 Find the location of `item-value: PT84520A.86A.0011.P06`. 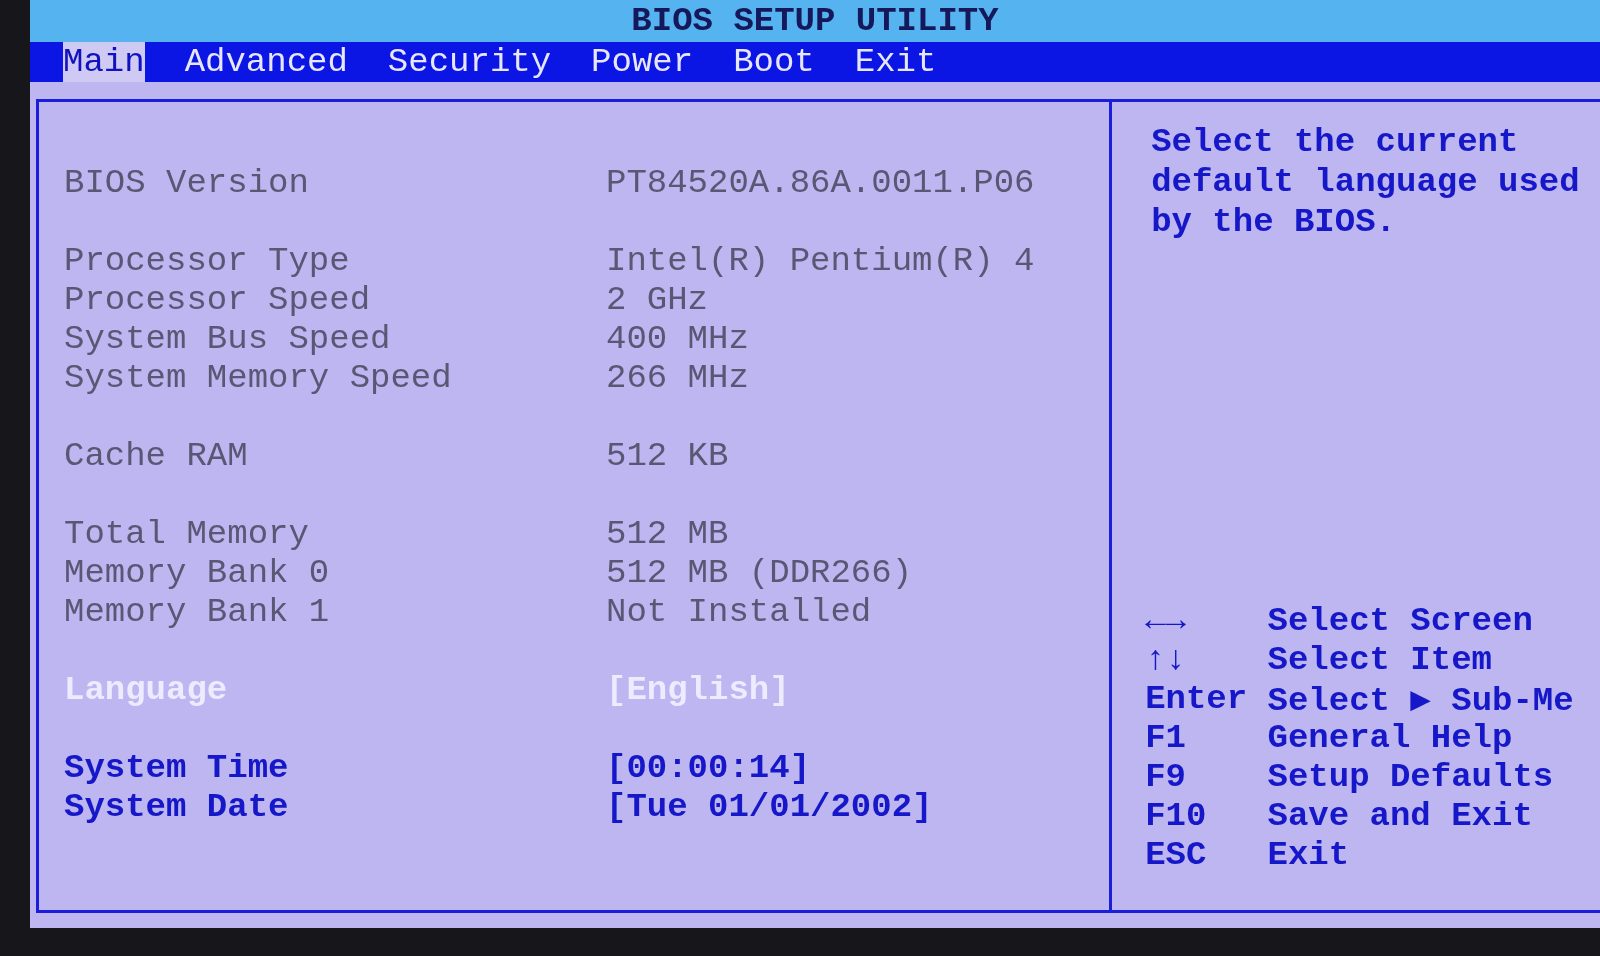

item-value: PT84520A.86A.0011.P06 is located at coordinates (820, 182).